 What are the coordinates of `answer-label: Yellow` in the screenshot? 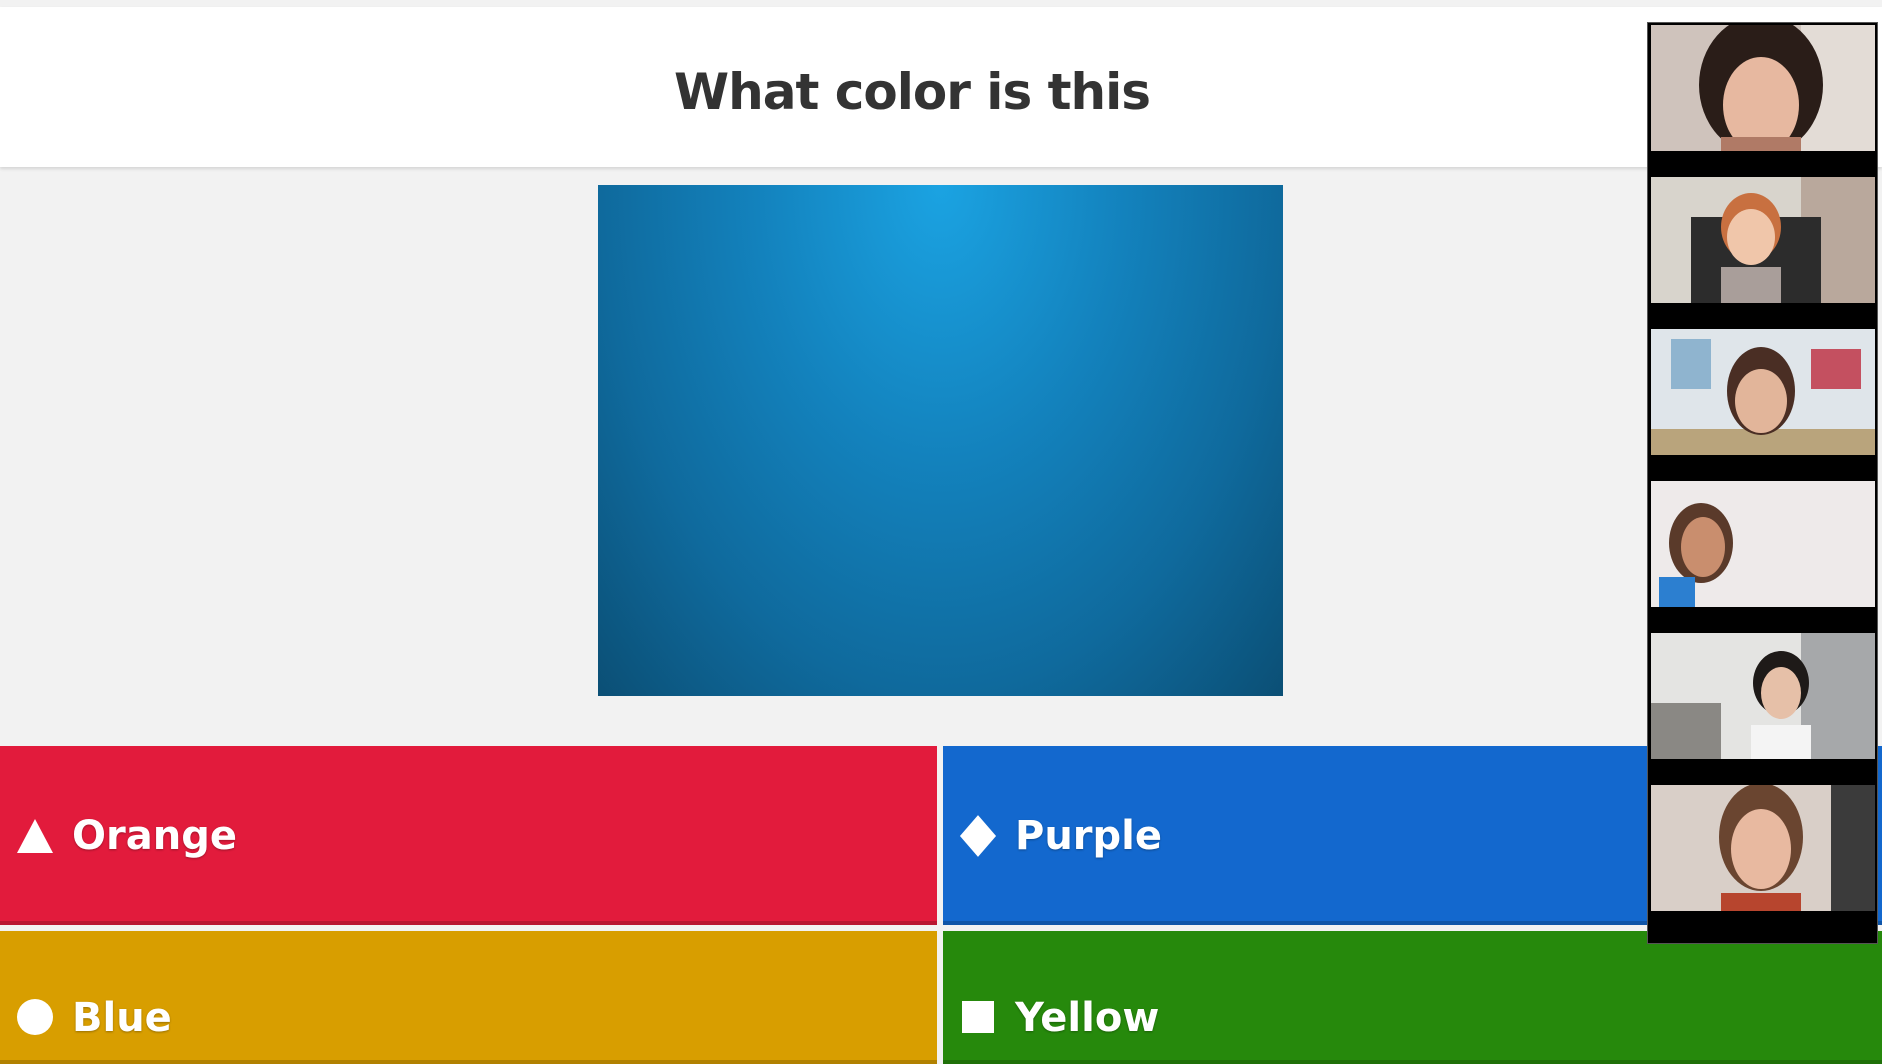 It's located at (1087, 1018).